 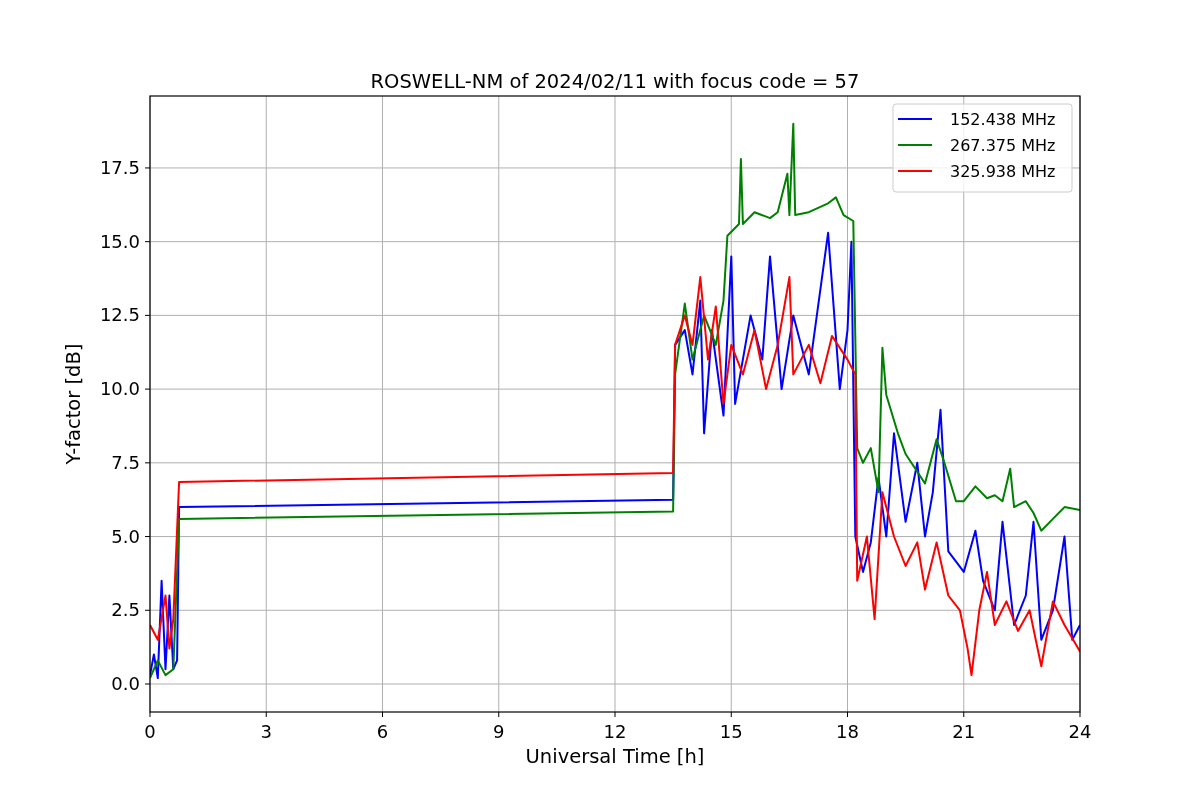 What do you see at coordinates (615, 731) in the screenshot?
I see `x-tick-label: 12` at bounding box center [615, 731].